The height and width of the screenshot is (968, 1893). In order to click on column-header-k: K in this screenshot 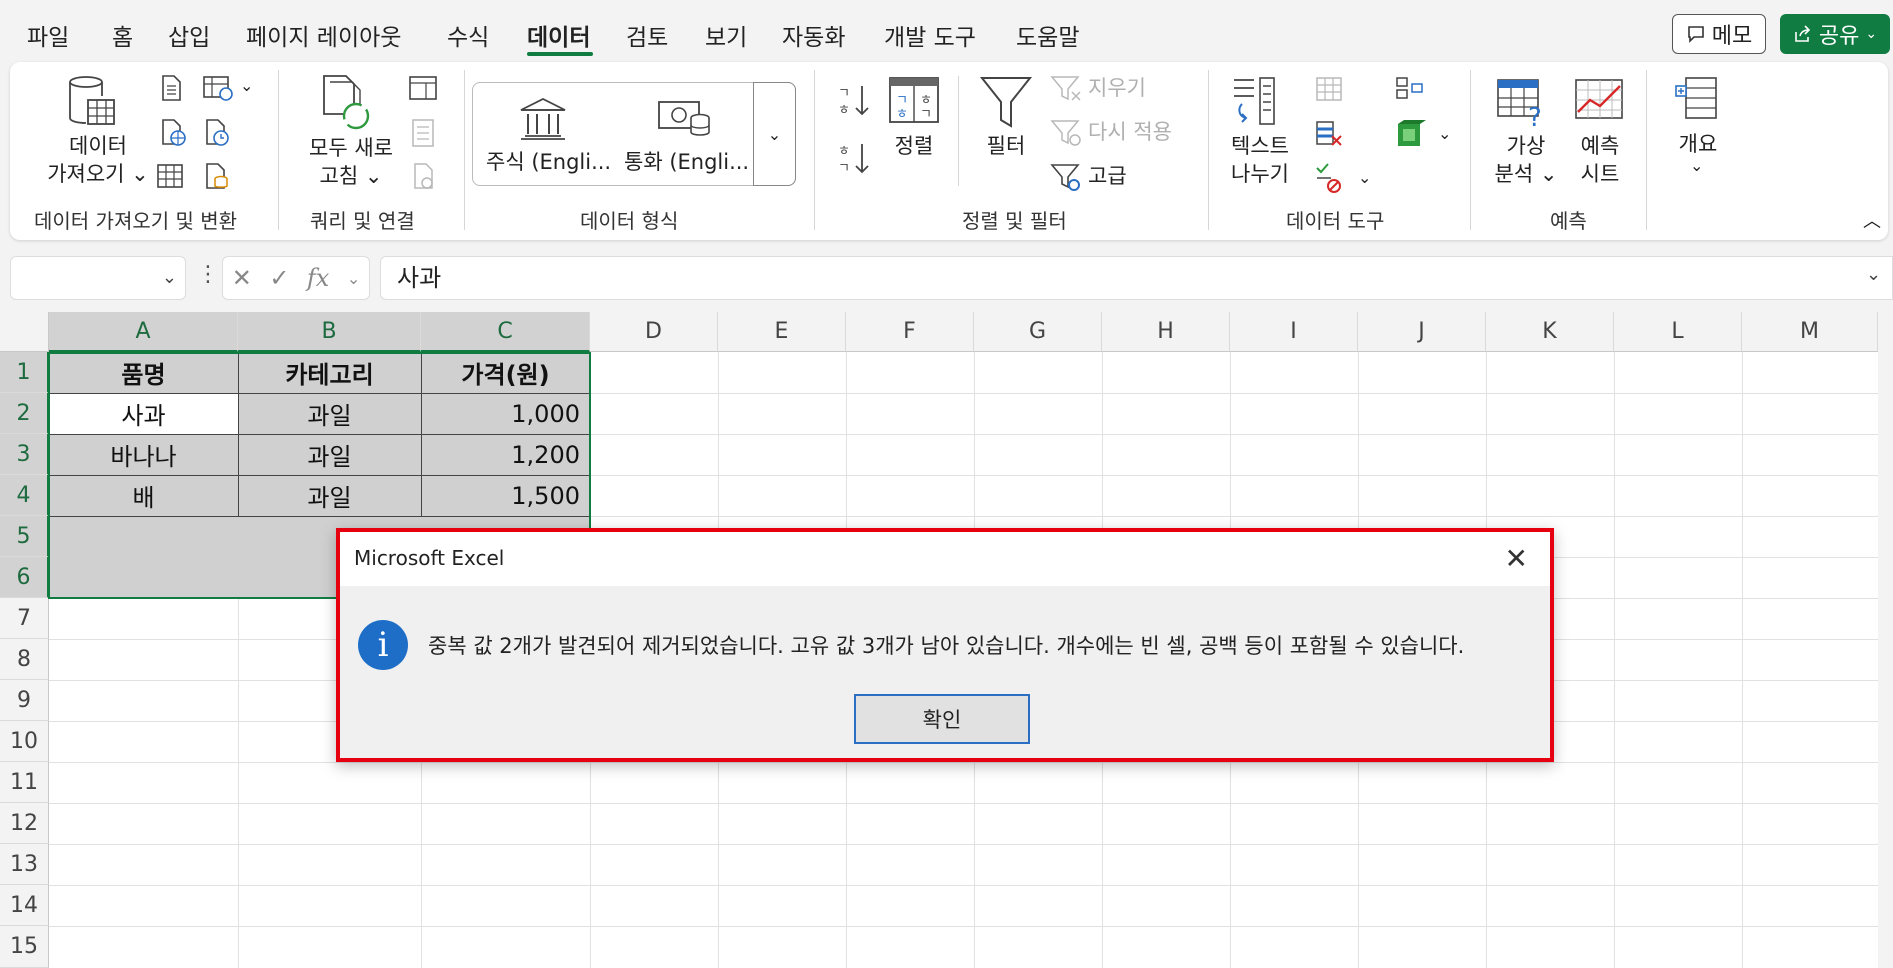, I will do `click(1550, 332)`.